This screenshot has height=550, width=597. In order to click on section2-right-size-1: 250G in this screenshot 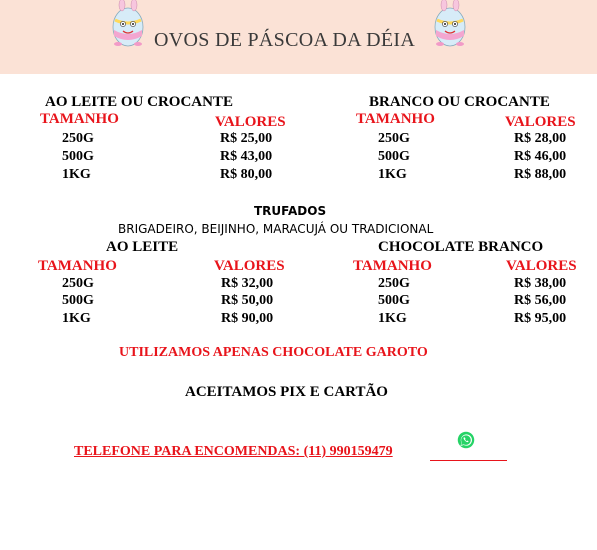, I will do `click(394, 283)`.